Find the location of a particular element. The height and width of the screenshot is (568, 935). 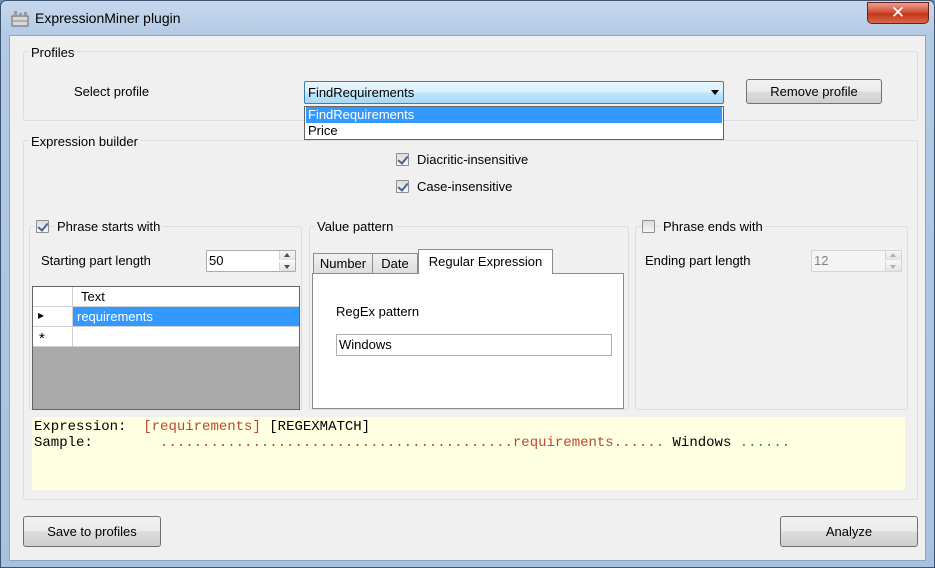

profile-select: FindRequirements is located at coordinates (514, 92).